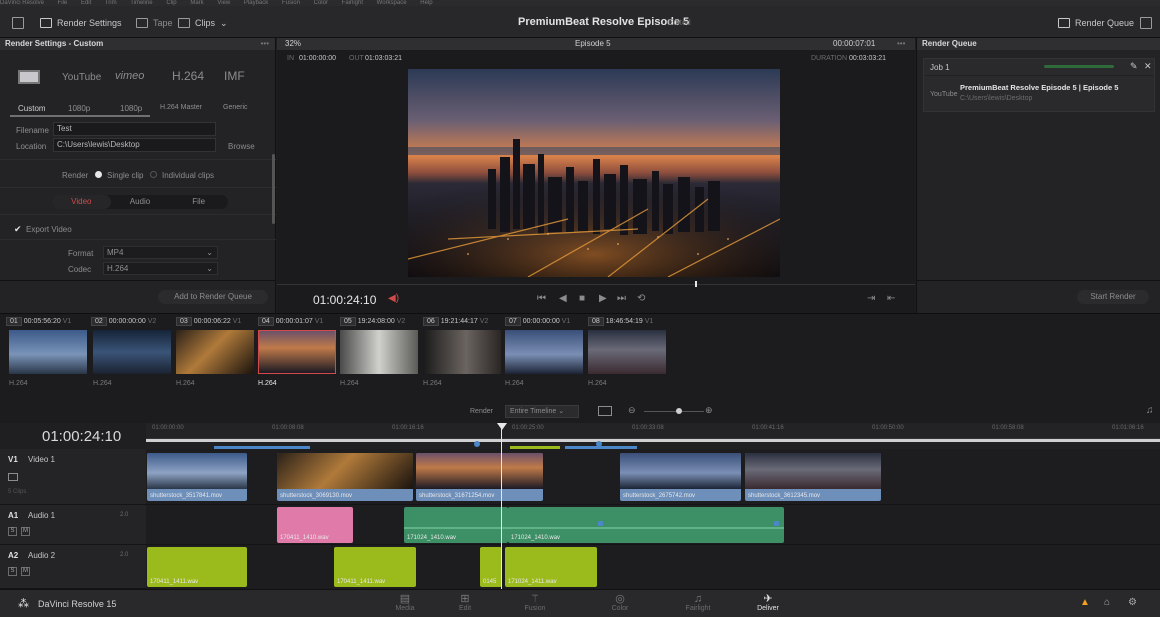  I want to click on timeline-video-clip: shutterstock_2675742.mov, so click(680, 477).